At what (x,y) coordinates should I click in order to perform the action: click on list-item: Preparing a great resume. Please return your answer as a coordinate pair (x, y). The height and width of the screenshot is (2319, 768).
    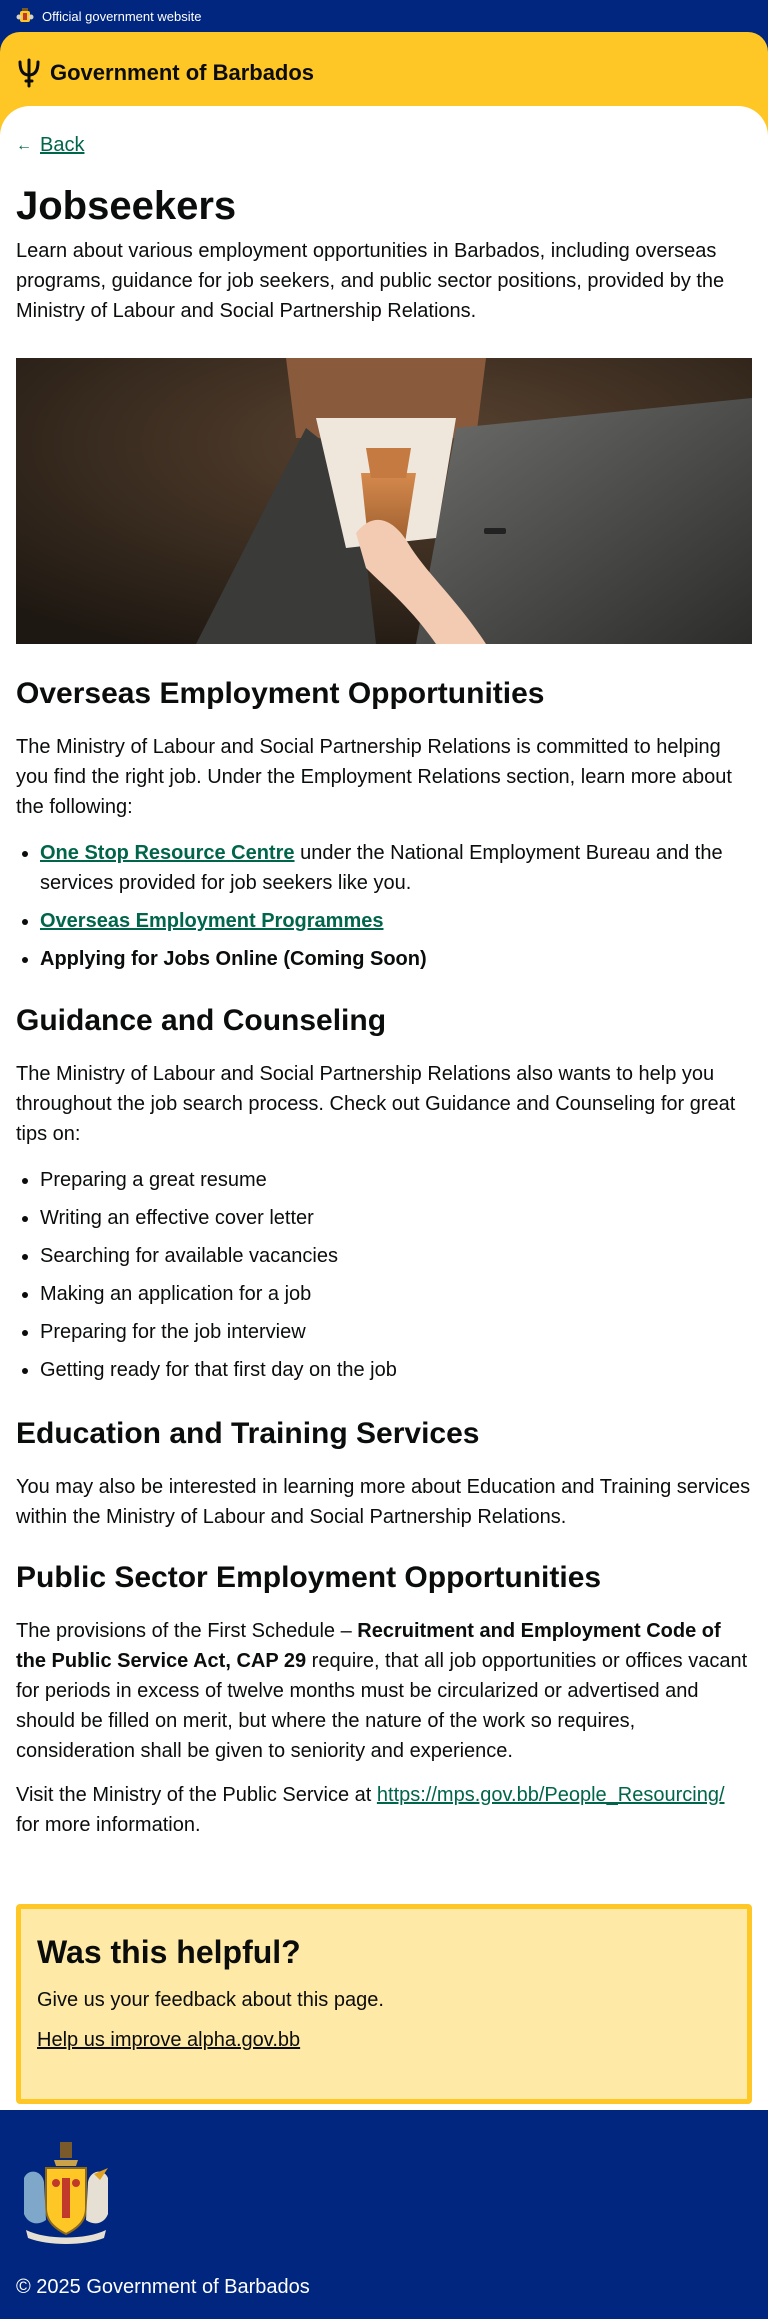
    Looking at the image, I should click on (396, 1180).